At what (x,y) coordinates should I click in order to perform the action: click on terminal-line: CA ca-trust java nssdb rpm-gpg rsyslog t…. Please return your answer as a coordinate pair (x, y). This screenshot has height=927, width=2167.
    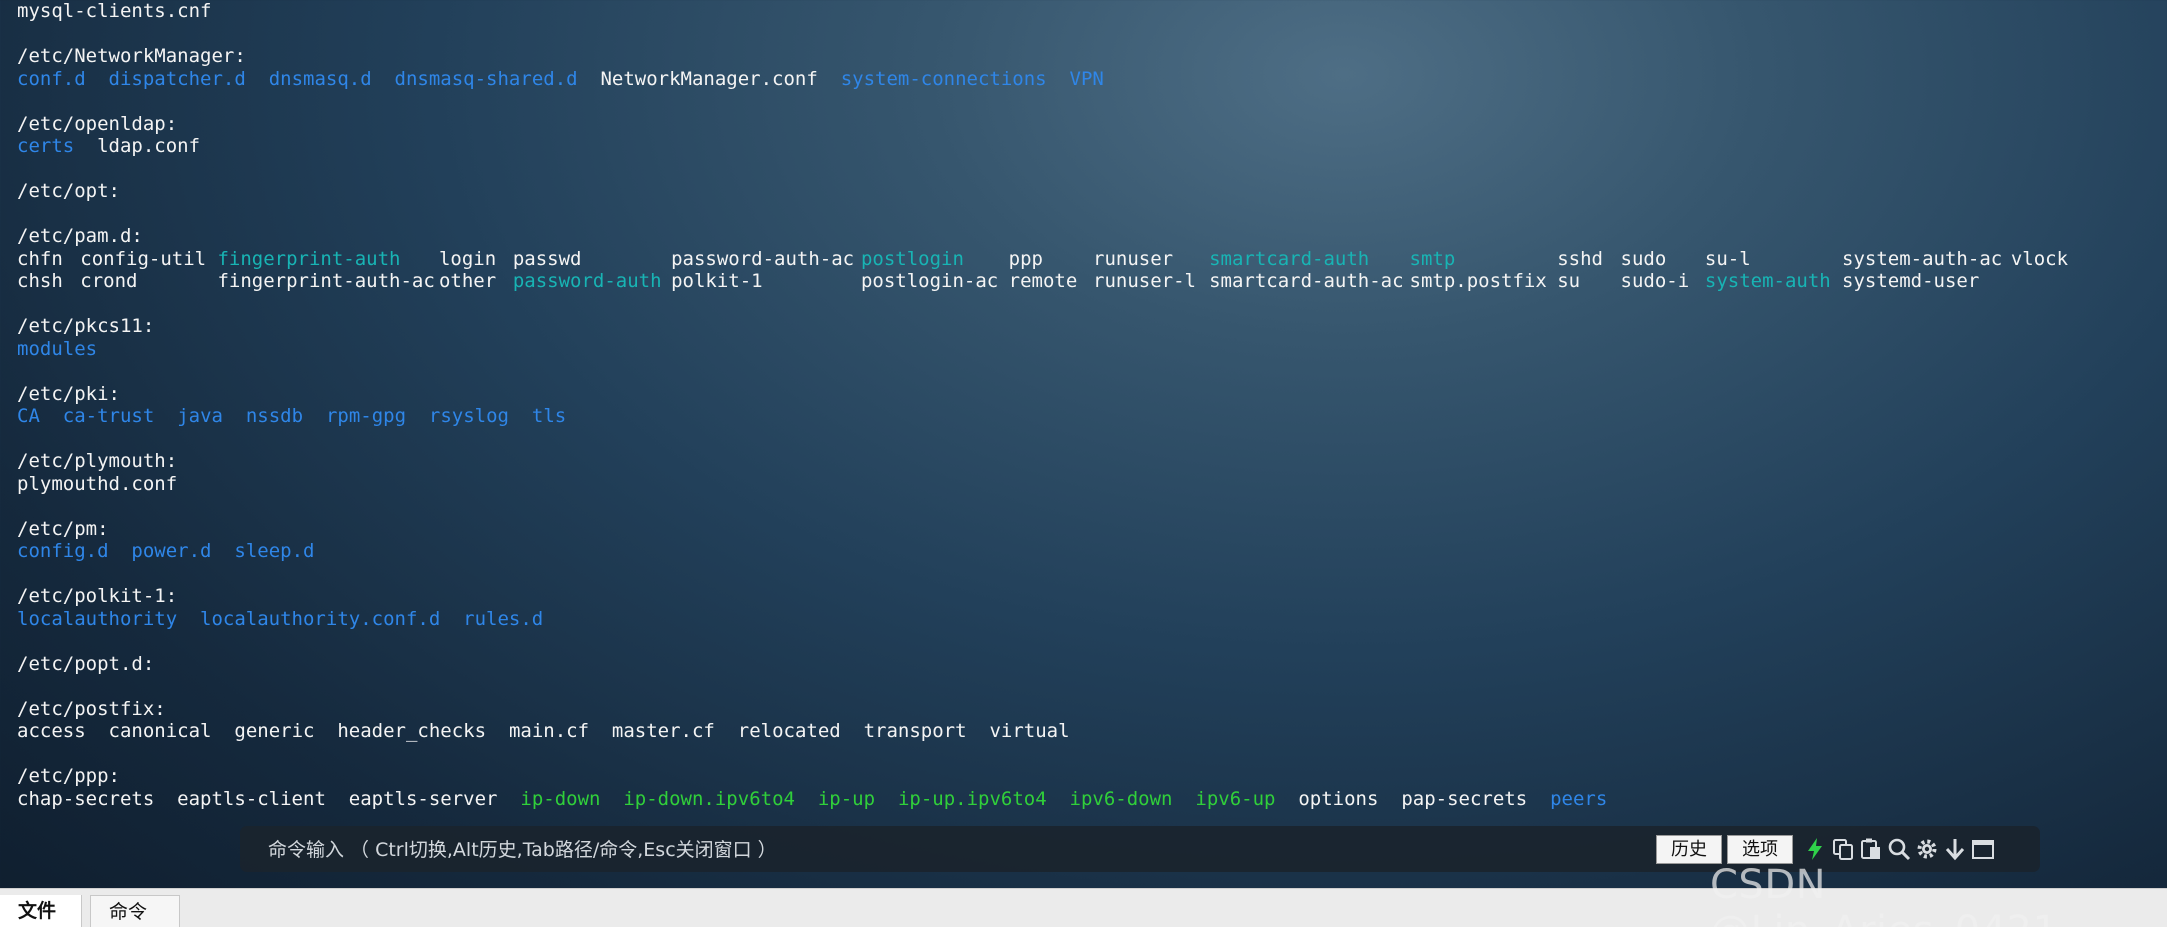
    Looking at the image, I should click on (1092, 416).